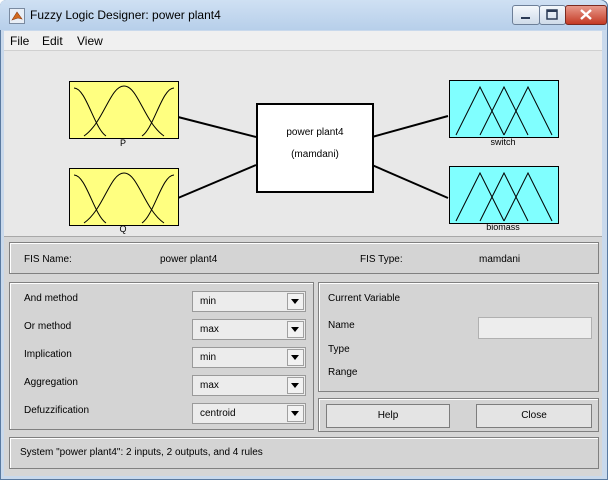  What do you see at coordinates (381, 259) in the screenshot?
I see `fis-type-label: FIS Type:` at bounding box center [381, 259].